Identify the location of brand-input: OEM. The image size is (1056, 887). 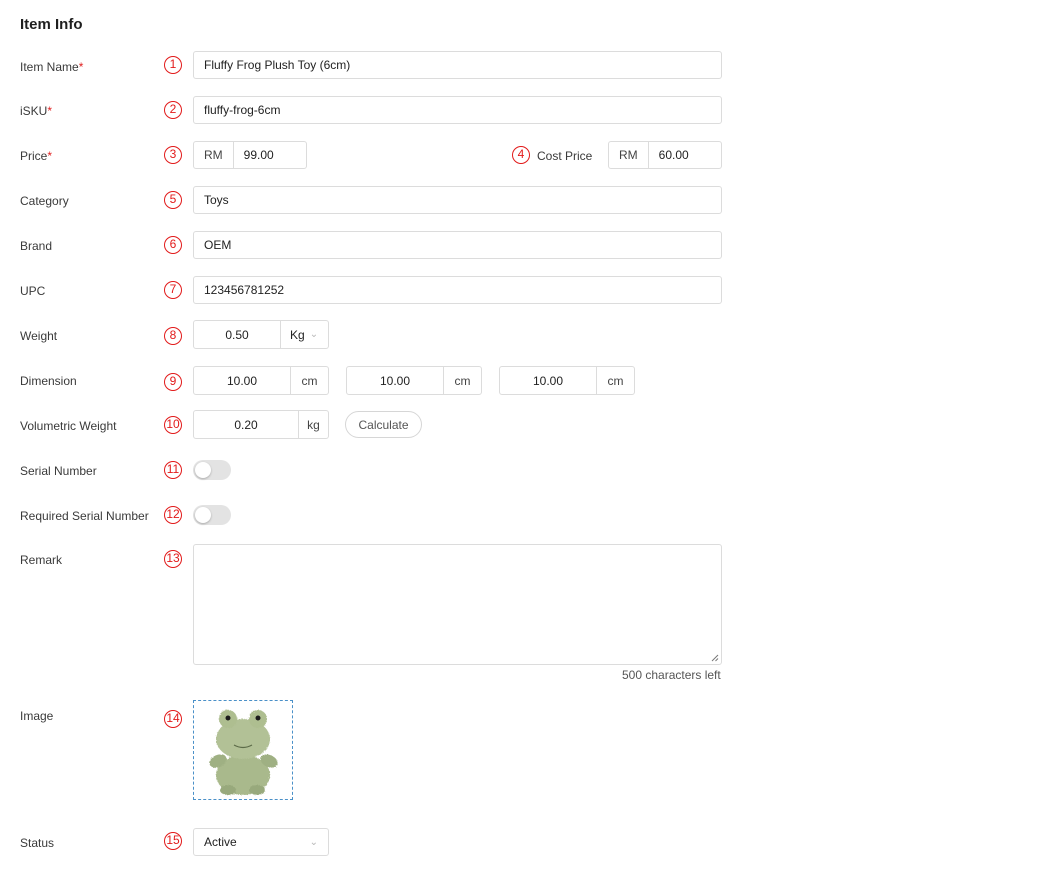
(457, 245).